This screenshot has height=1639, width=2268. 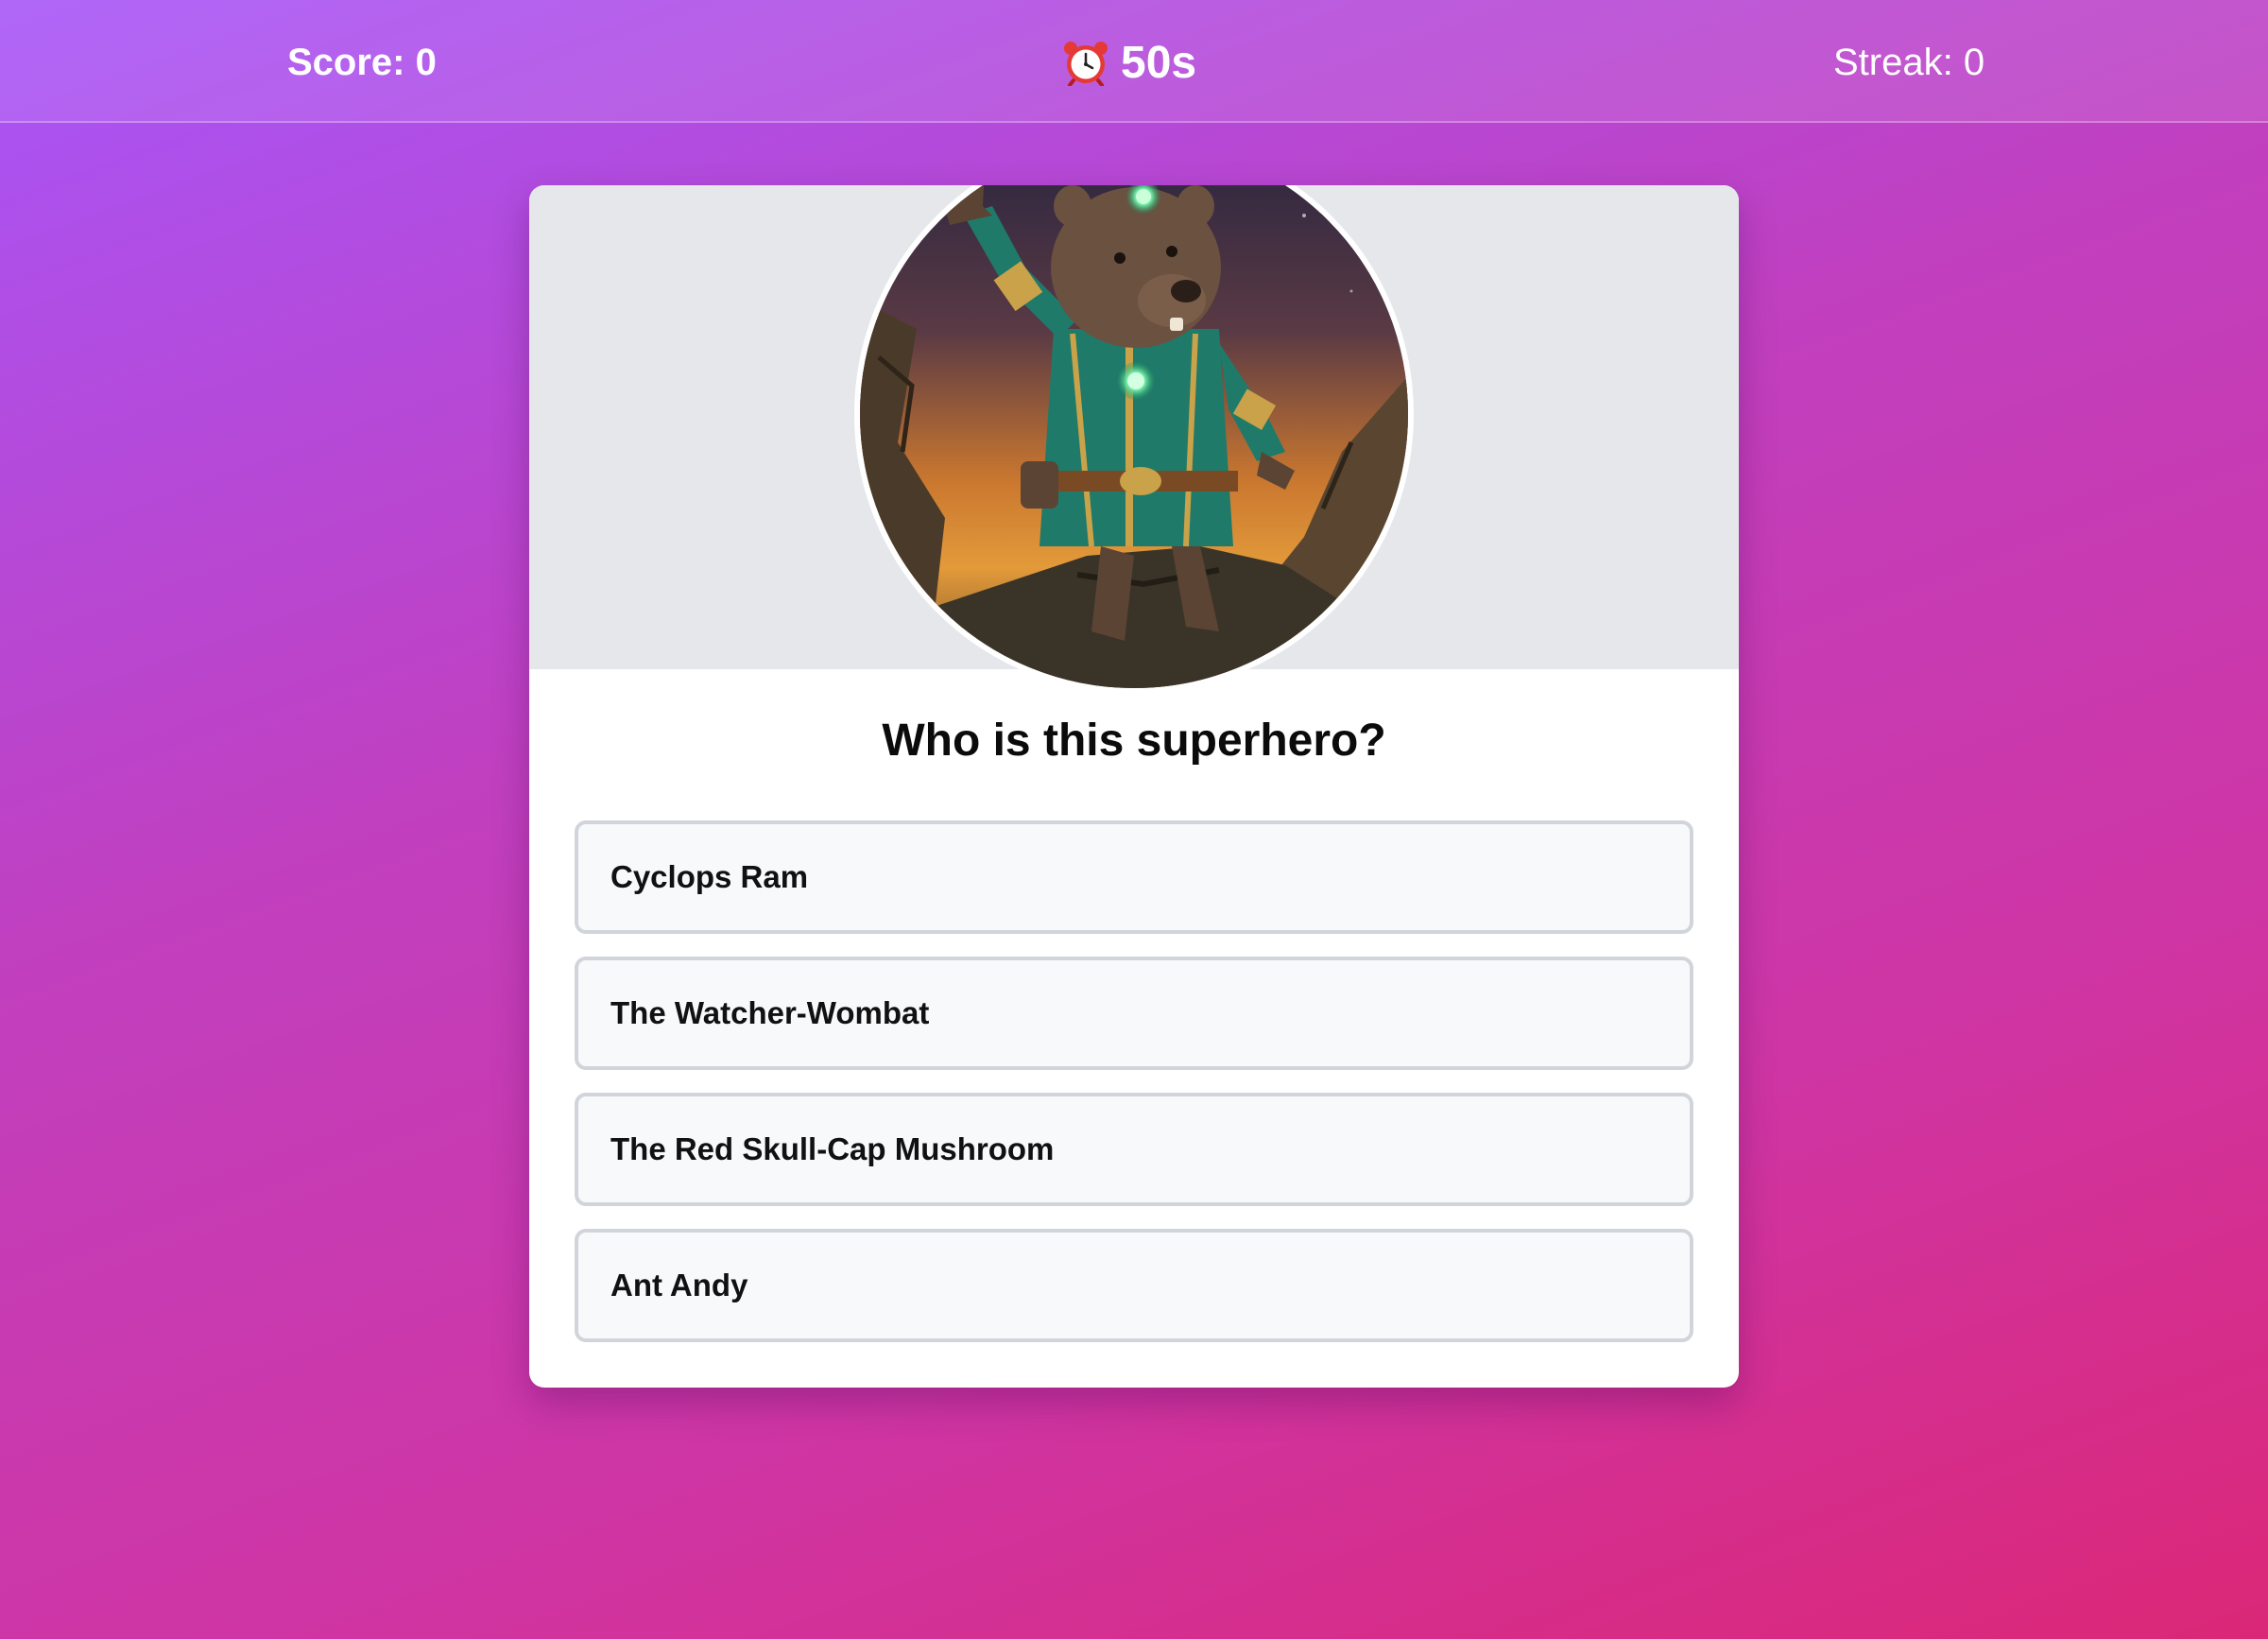 I want to click on score-display: Score: 0, so click(x=362, y=62).